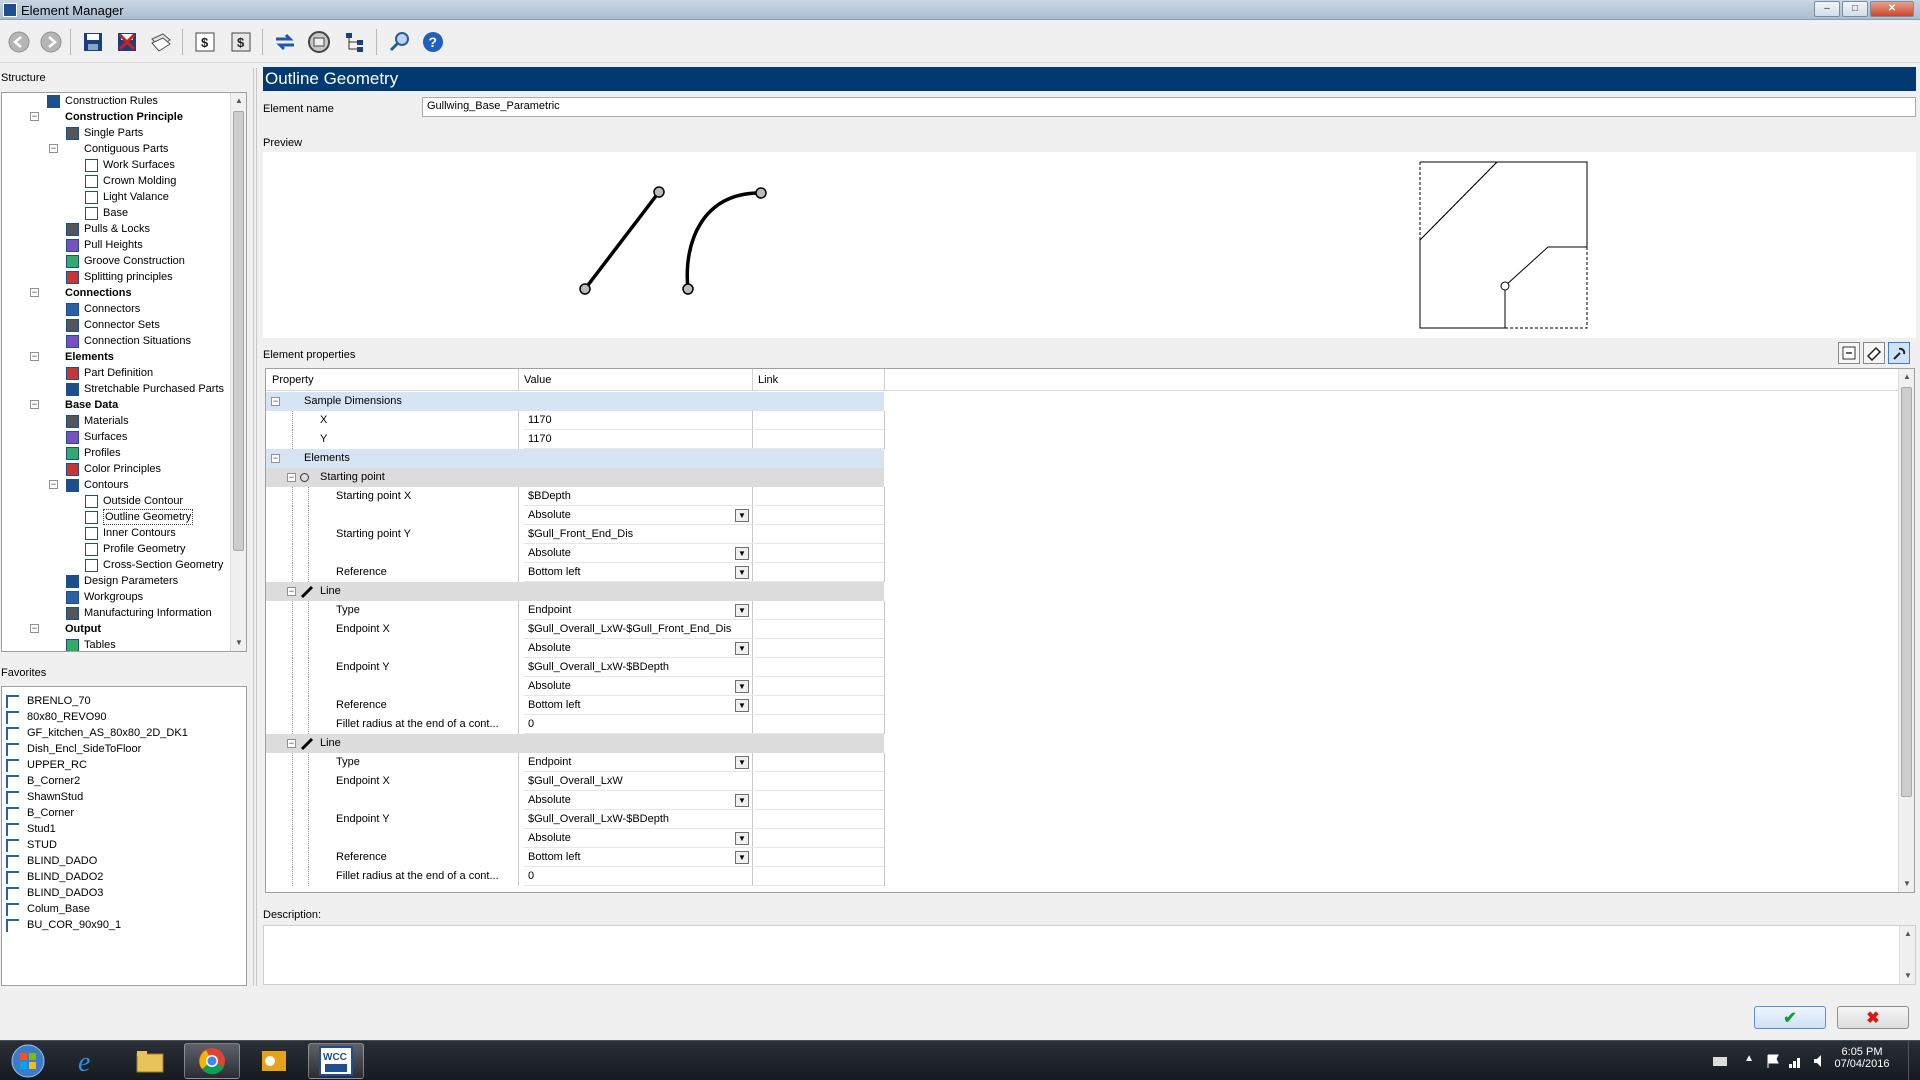 Image resolution: width=1920 pixels, height=1080 pixels. Describe the element at coordinates (116, 309) in the screenshot. I see `tree-item: Connectors` at that location.